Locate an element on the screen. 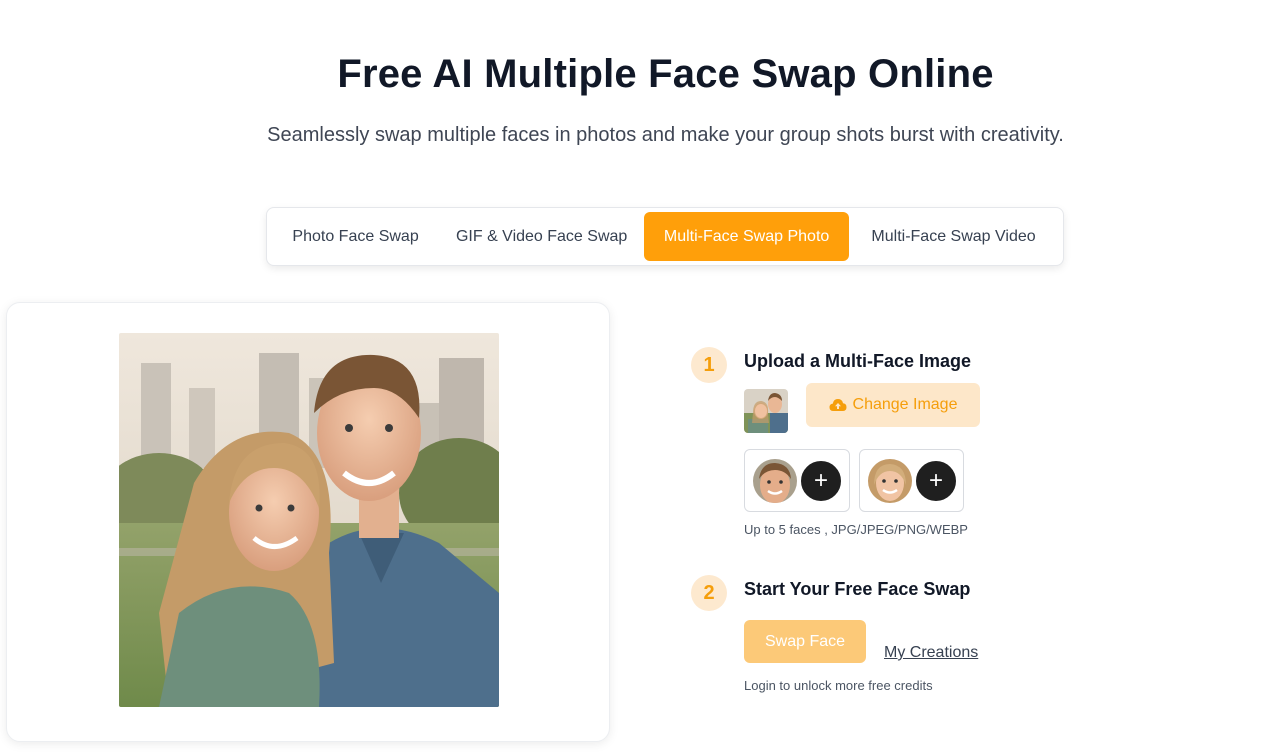  add-face-1-button: + is located at coordinates (821, 481).